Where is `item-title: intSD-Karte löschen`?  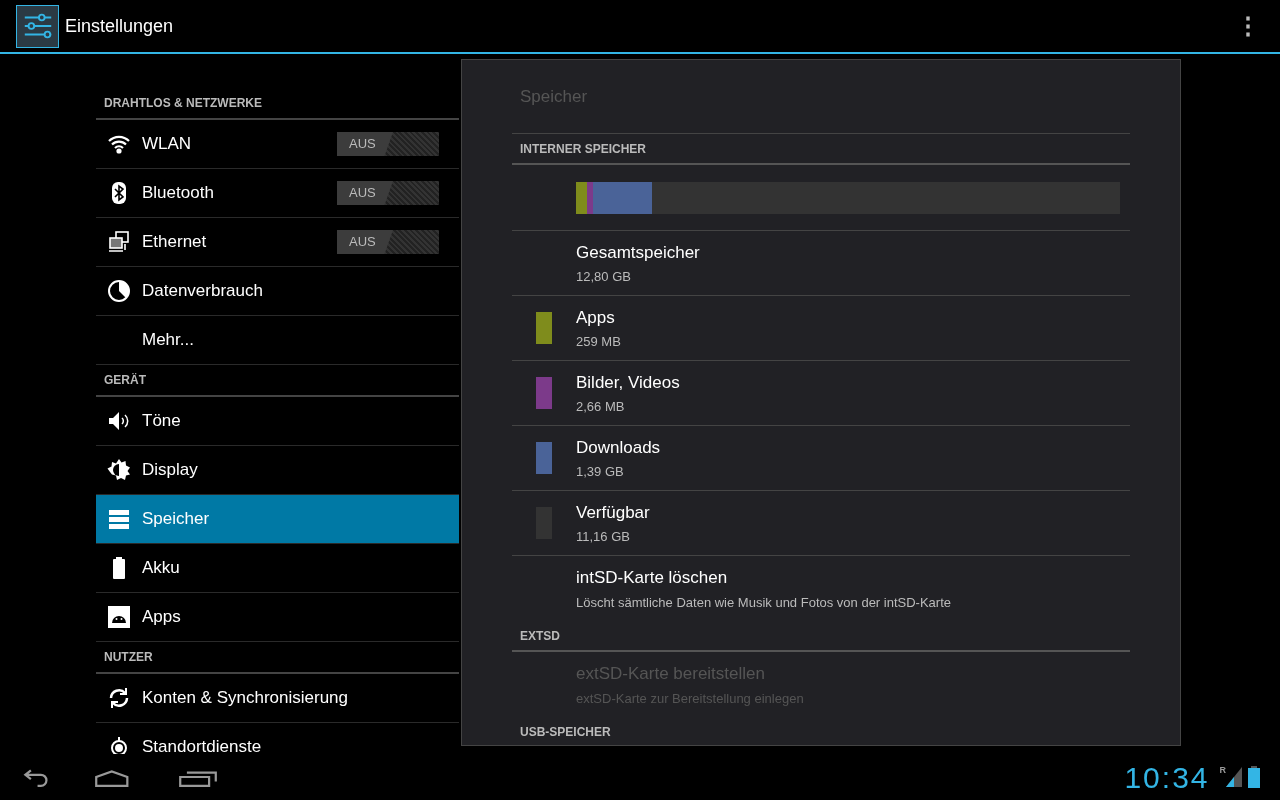
item-title: intSD-Karte löschen is located at coordinates (652, 578).